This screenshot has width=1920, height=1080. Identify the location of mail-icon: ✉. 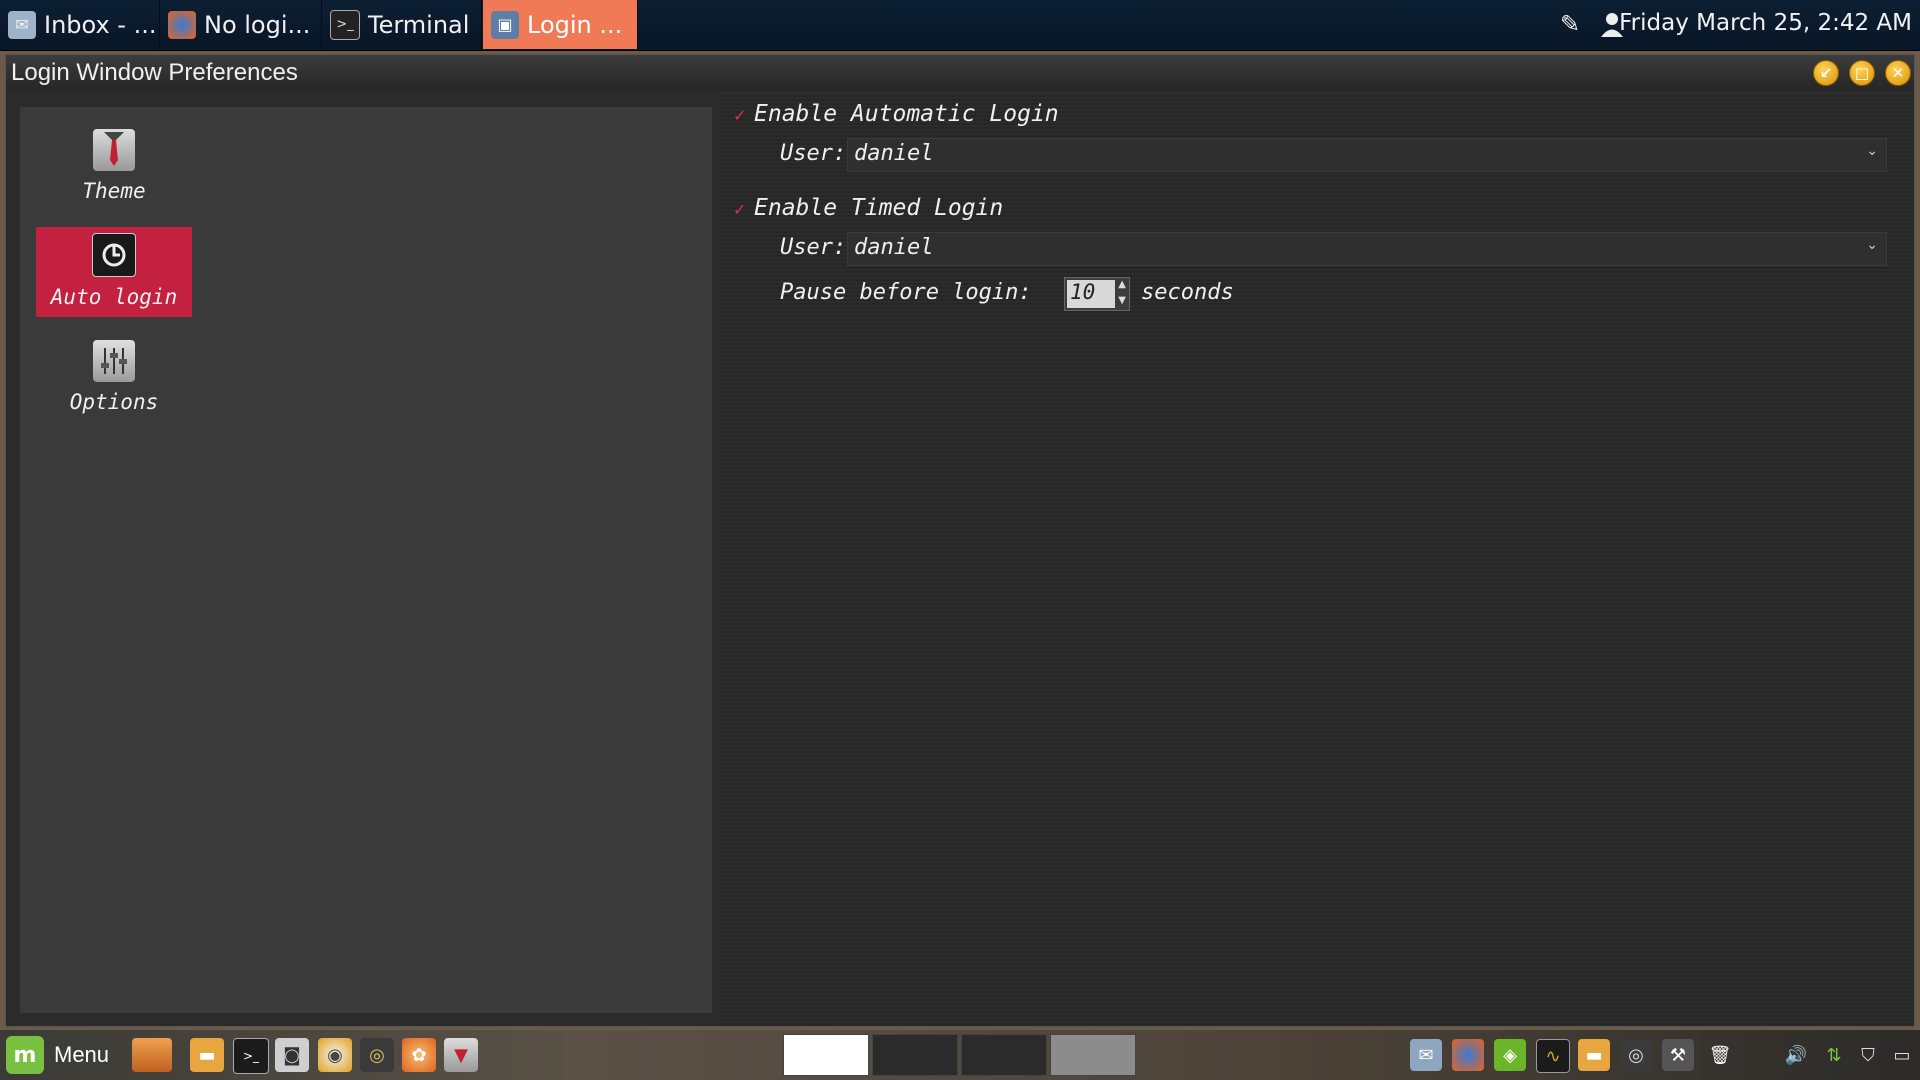
(22, 24).